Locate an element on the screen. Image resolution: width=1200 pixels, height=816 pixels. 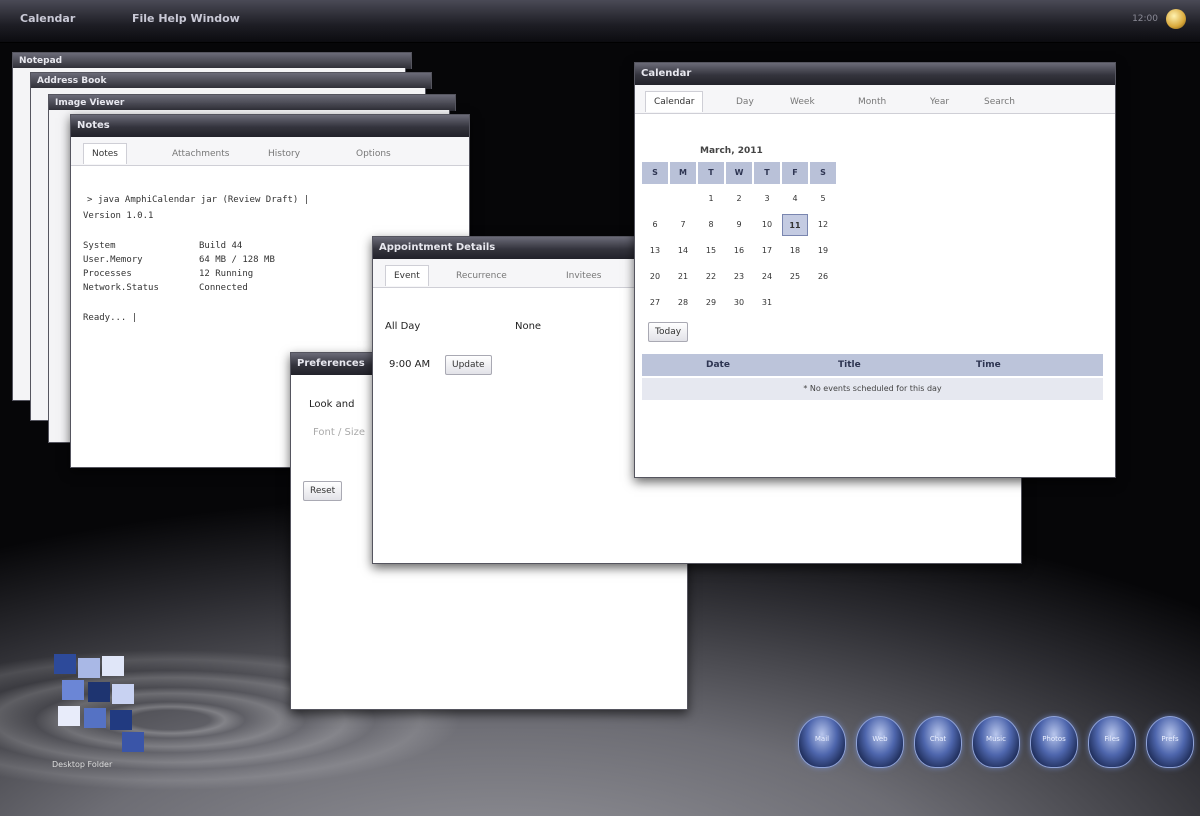
calendar-day: 25 is located at coordinates (795, 277).